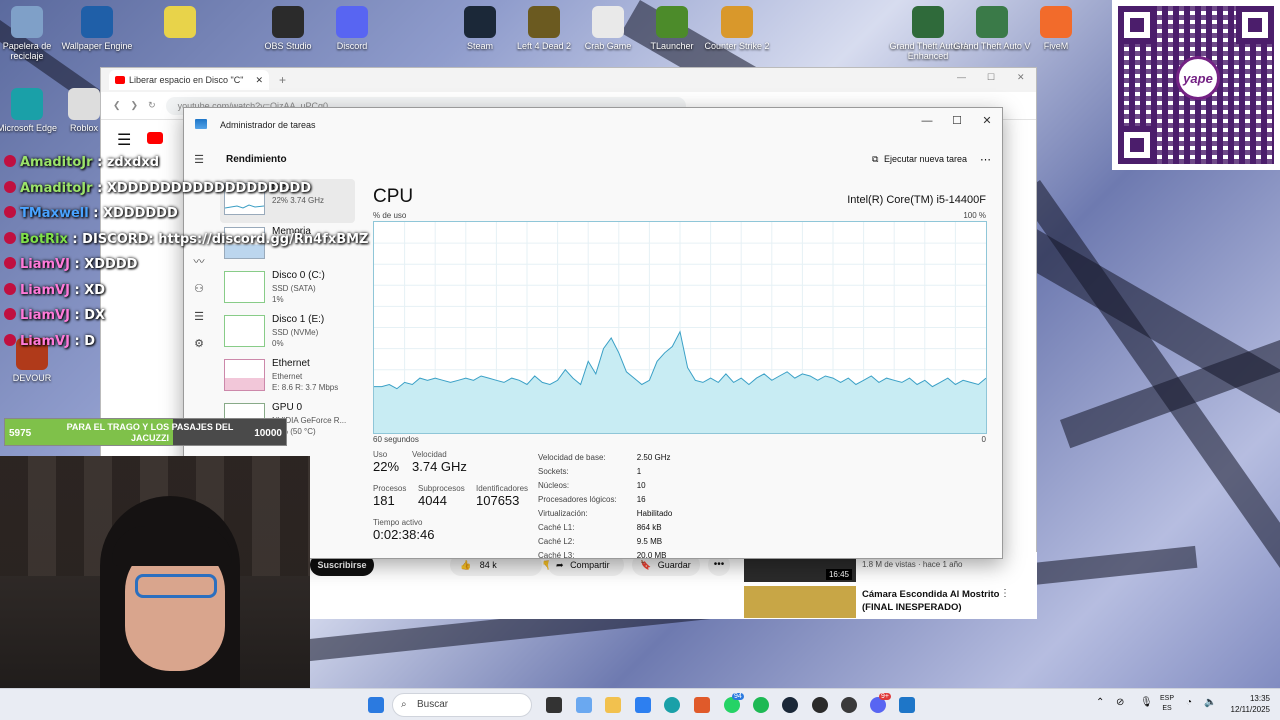 The image size is (1280, 720). I want to click on chat-message: LiamVJ : D, so click(186, 342).